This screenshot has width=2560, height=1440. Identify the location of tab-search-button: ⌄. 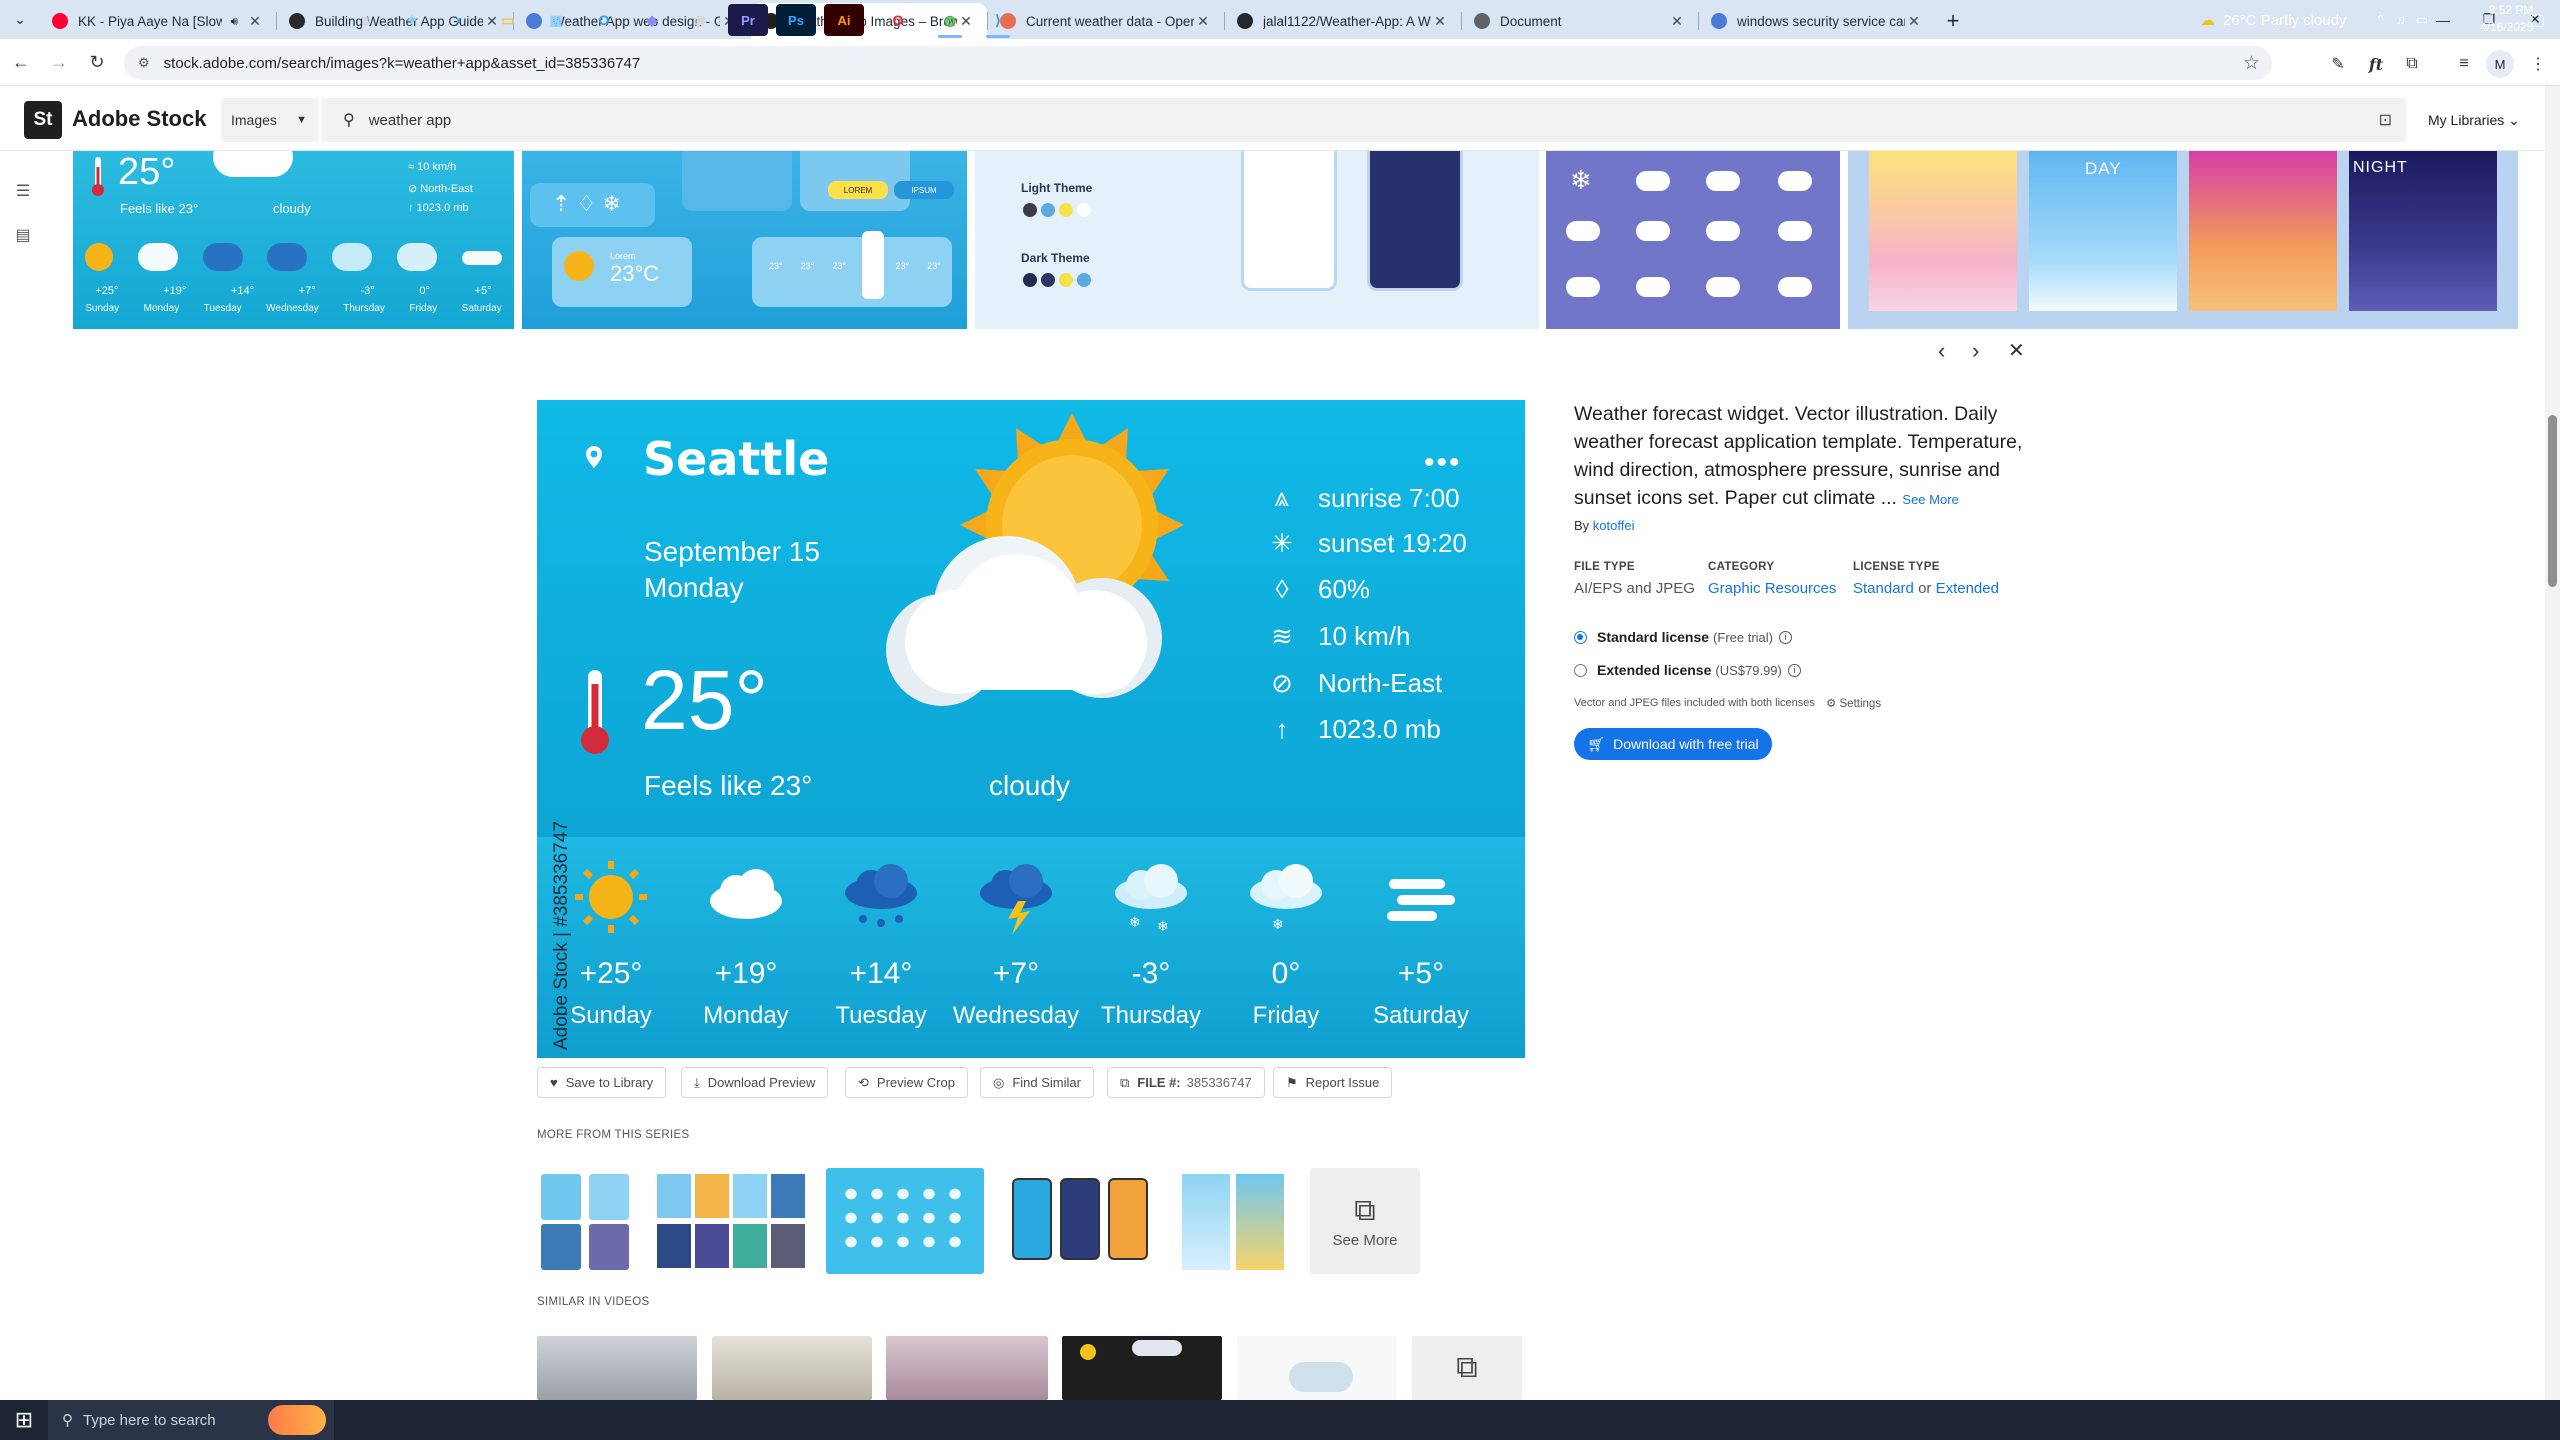
(20, 19).